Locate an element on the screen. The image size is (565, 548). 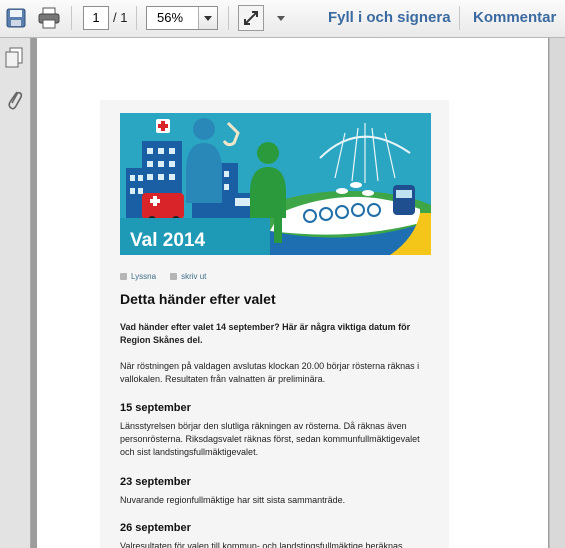
zoom-value: 56% is located at coordinates (170, 17).